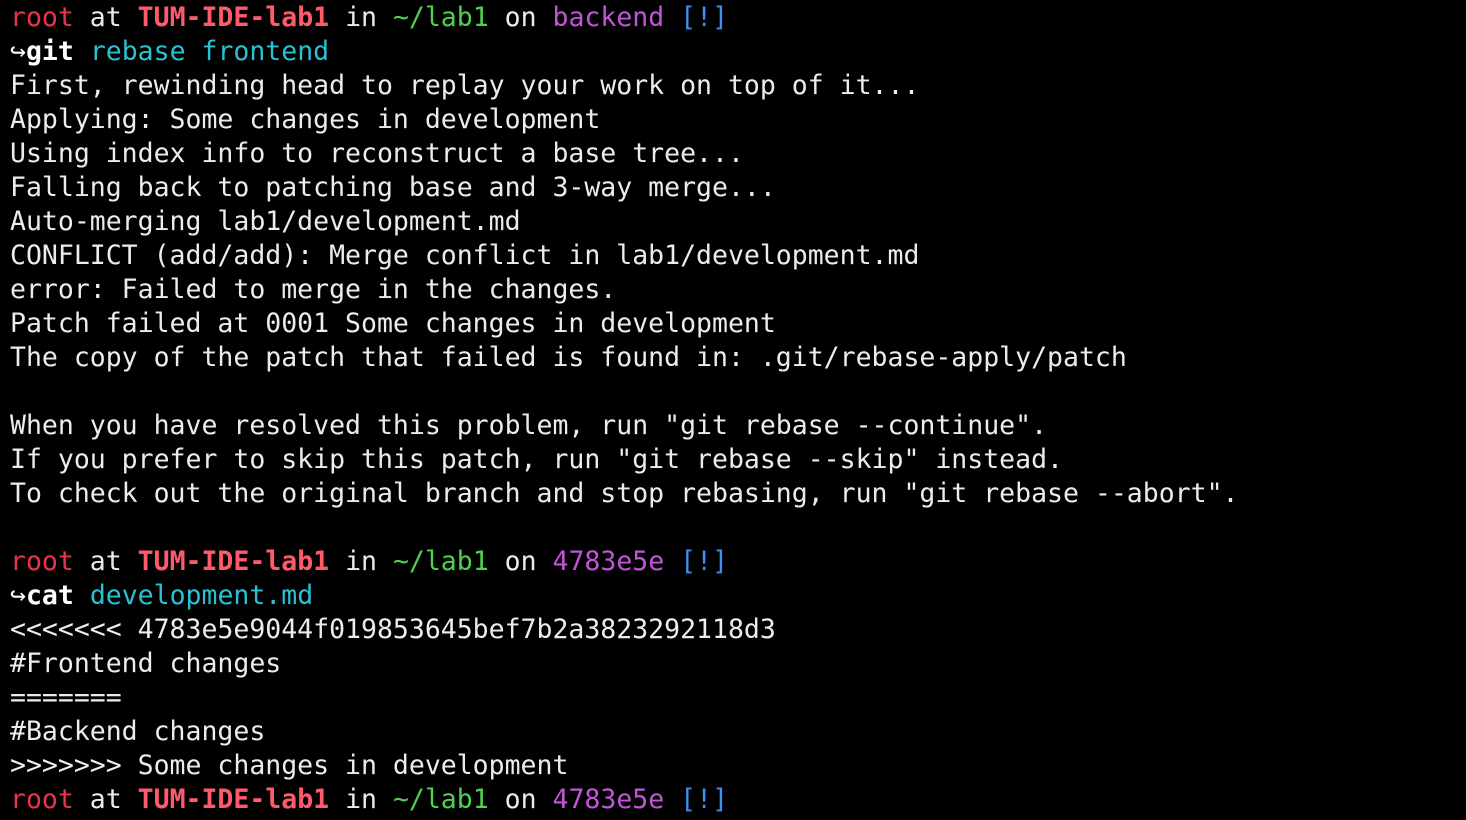  Describe the element at coordinates (49, 51) in the screenshot. I see `command-name: git` at that location.